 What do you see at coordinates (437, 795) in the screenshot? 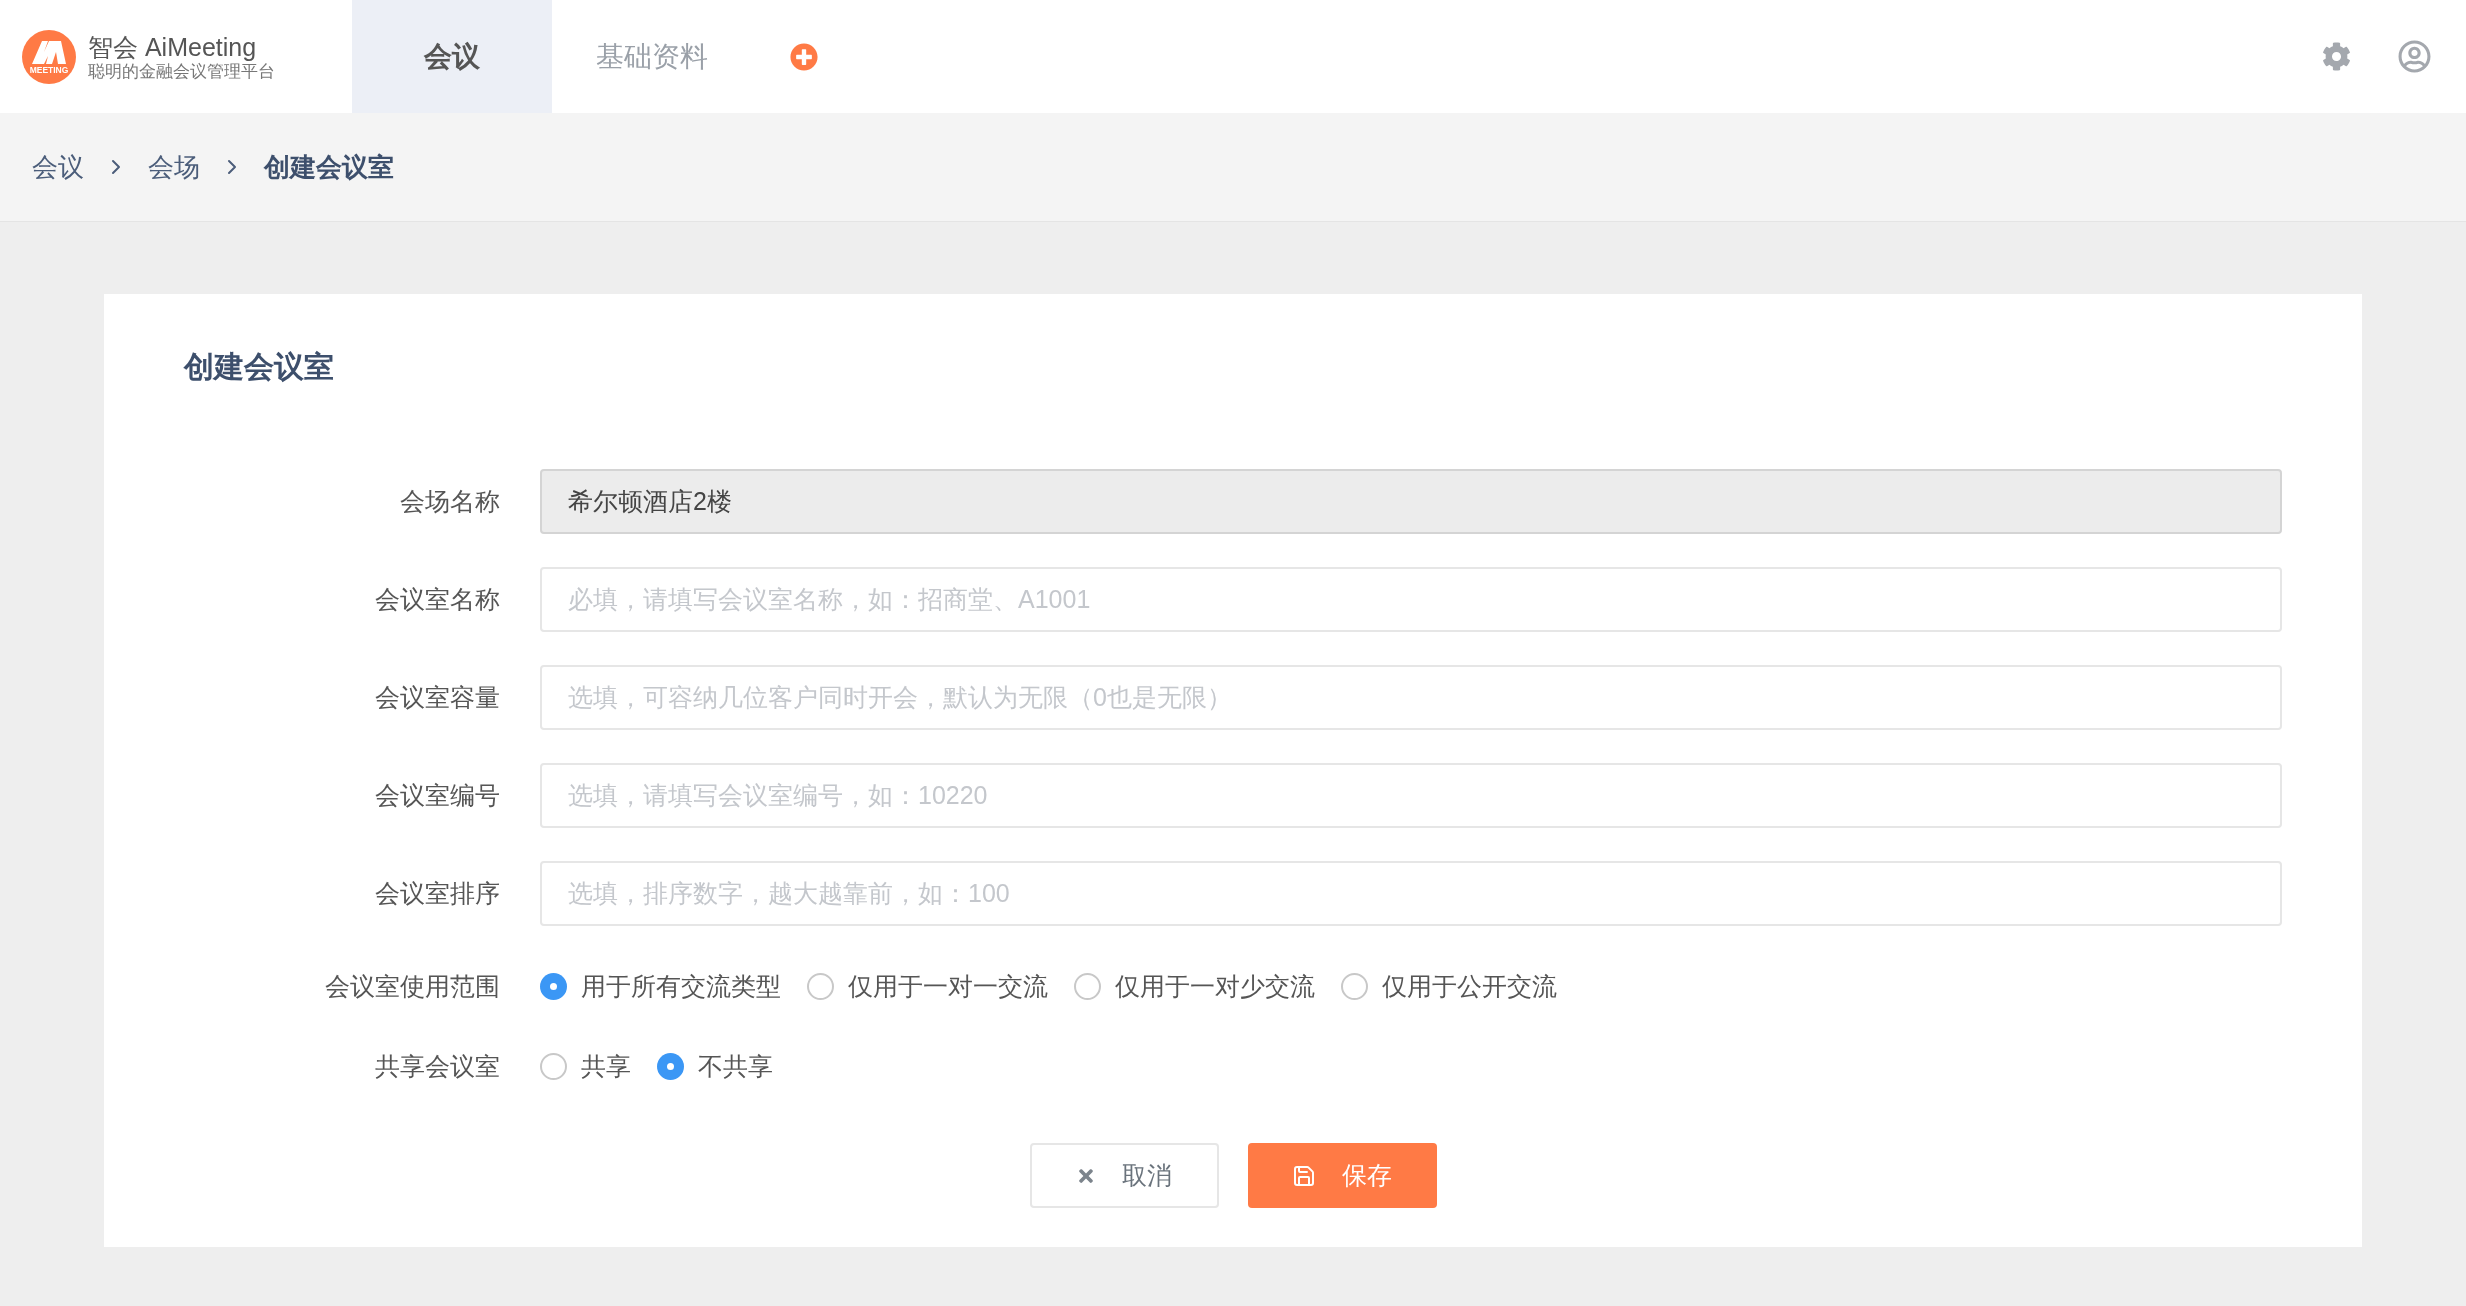
I see `field-label: 会议室编号` at bounding box center [437, 795].